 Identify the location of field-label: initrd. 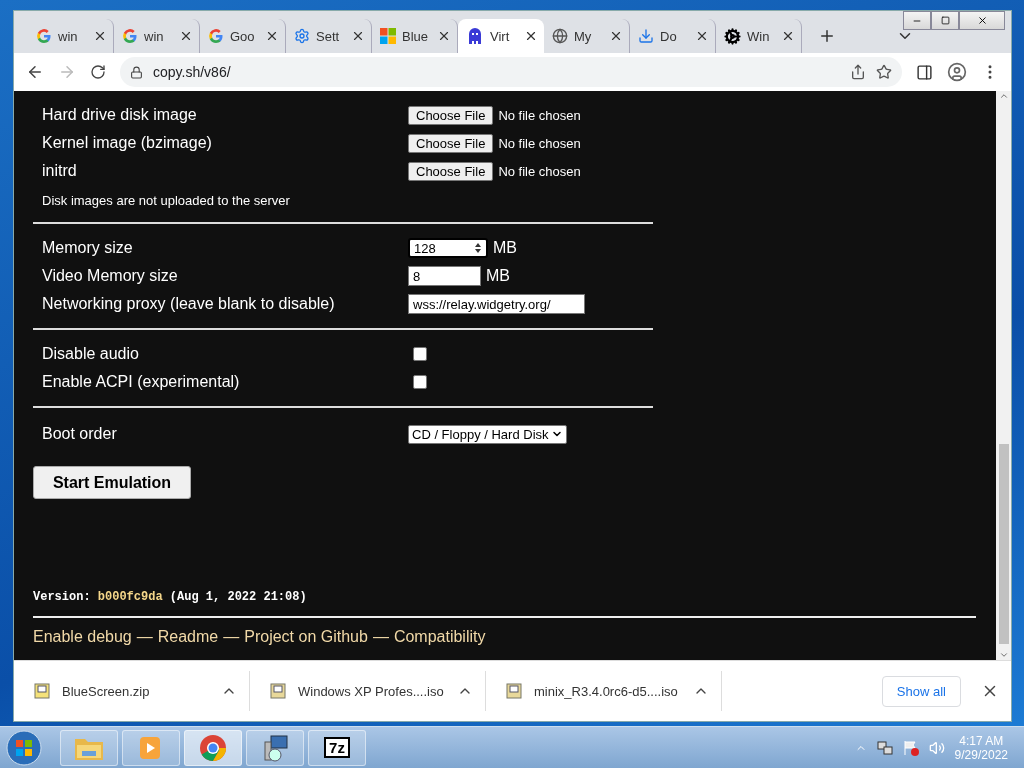
(60, 171).